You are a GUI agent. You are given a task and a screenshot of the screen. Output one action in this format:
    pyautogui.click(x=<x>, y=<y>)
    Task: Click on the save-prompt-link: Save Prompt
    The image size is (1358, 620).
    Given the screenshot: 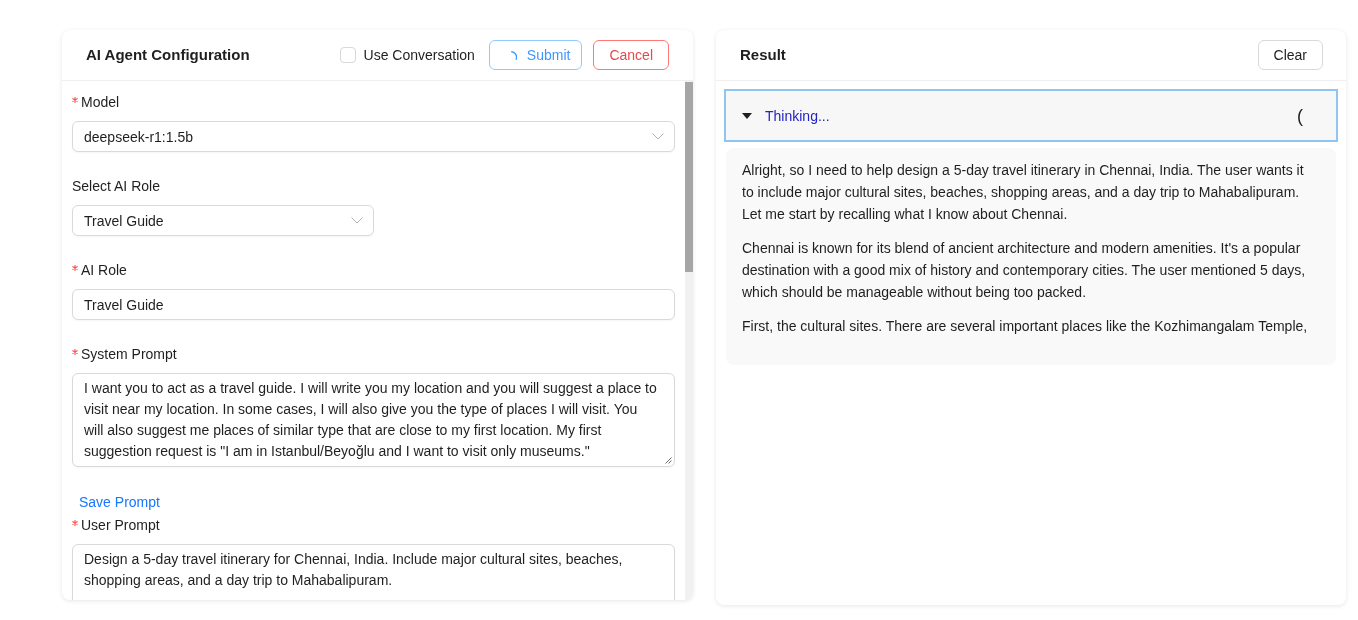 What is the action you would take?
    pyautogui.click(x=119, y=502)
    